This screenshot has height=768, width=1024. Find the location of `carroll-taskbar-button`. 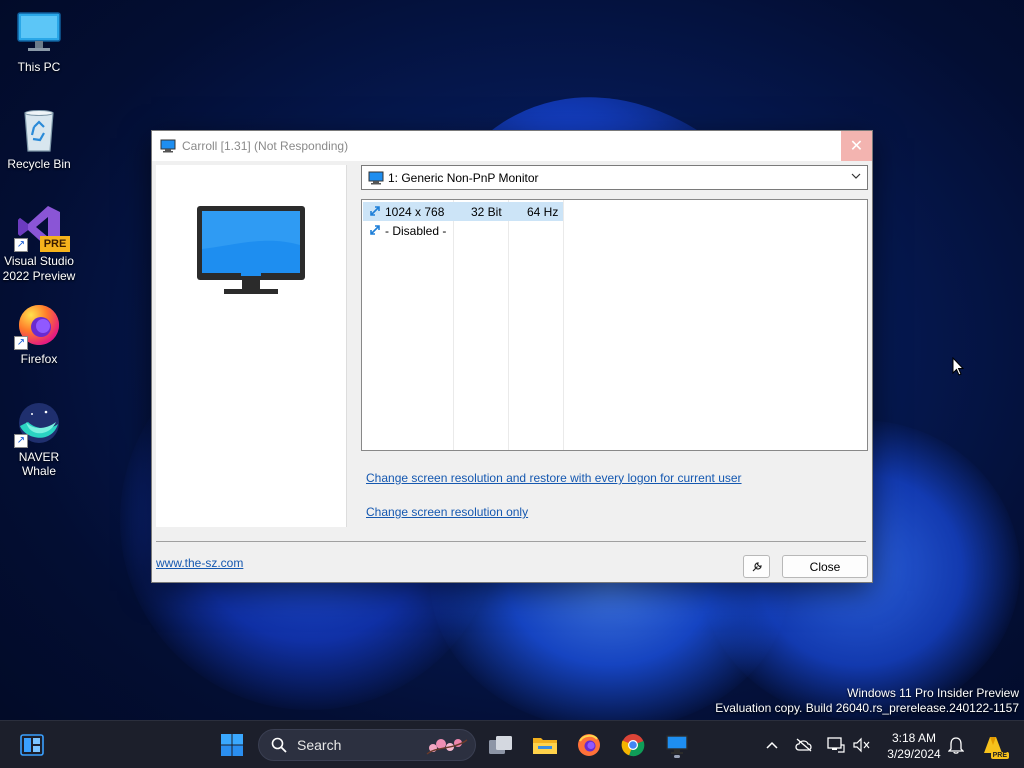

carroll-taskbar-button is located at coordinates (677, 745).